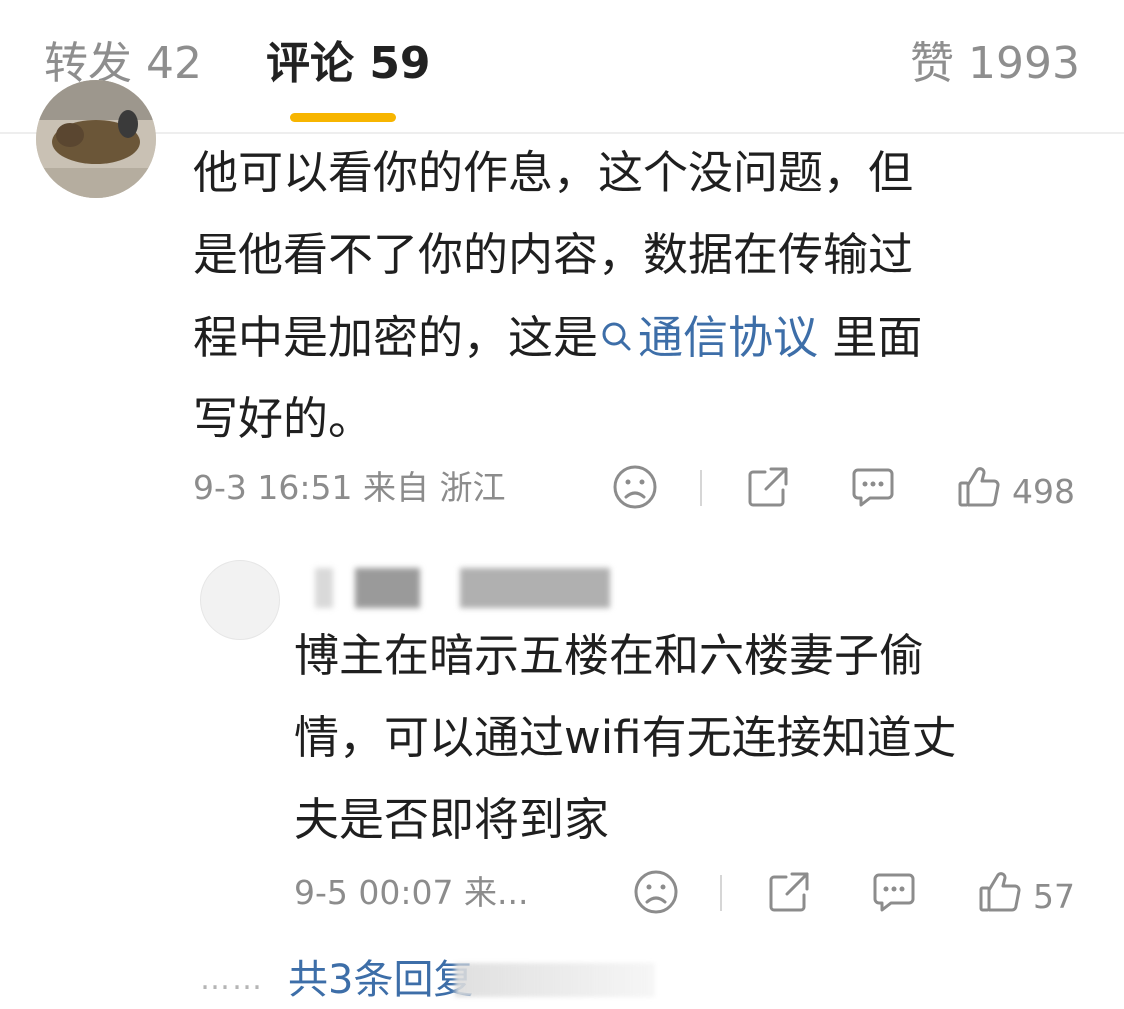  I want to click on tab-bar: 转发 42 评论 59 赞 1993, so click(562, 67).